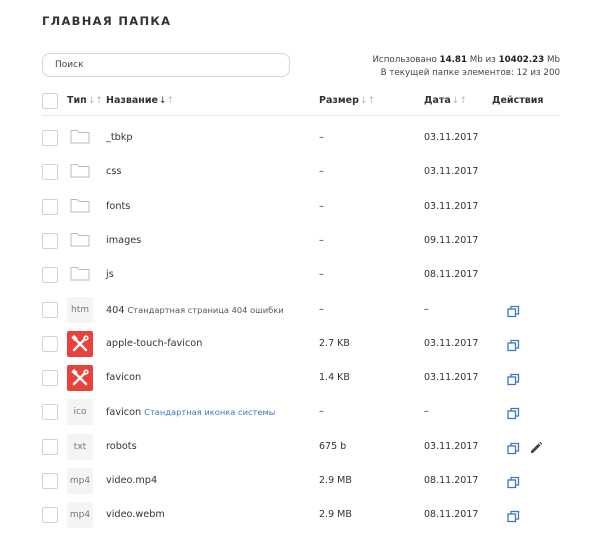 This screenshot has height=546, width=600. Describe the element at coordinates (426, 412) in the screenshot. I see `file-date: –` at that location.